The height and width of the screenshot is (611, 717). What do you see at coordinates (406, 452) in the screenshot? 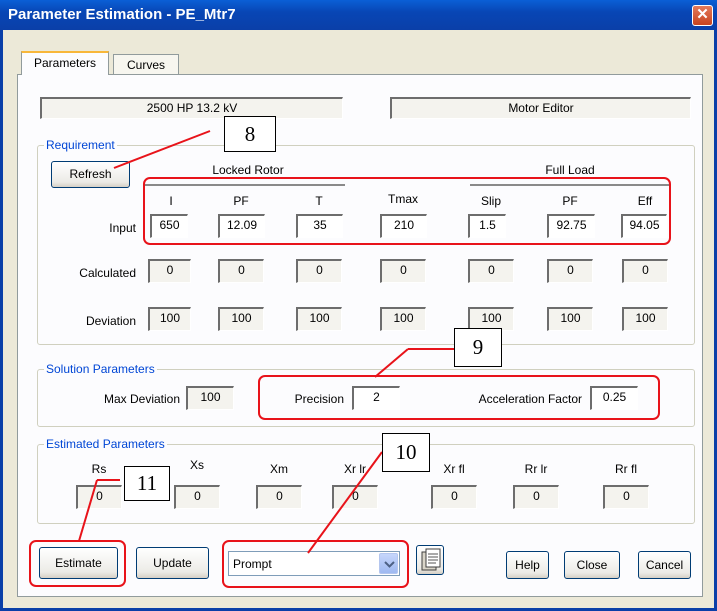
I see `callout-10: 10` at bounding box center [406, 452].